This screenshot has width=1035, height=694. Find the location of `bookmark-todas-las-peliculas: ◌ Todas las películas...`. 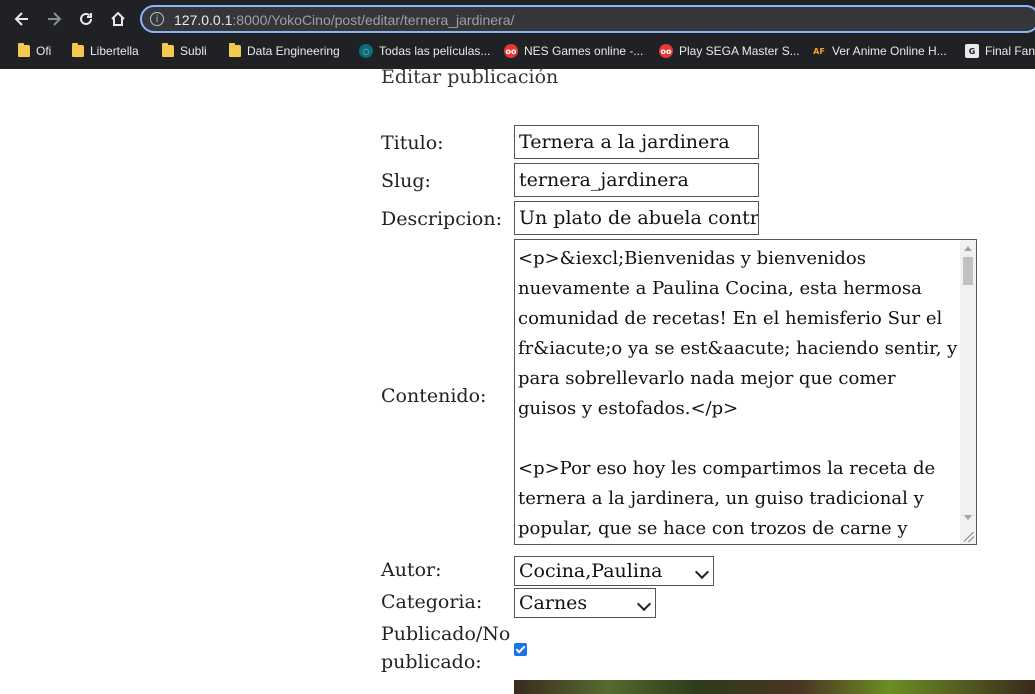

bookmark-todas-las-peliculas: ◌ Todas las películas... is located at coordinates (424, 51).